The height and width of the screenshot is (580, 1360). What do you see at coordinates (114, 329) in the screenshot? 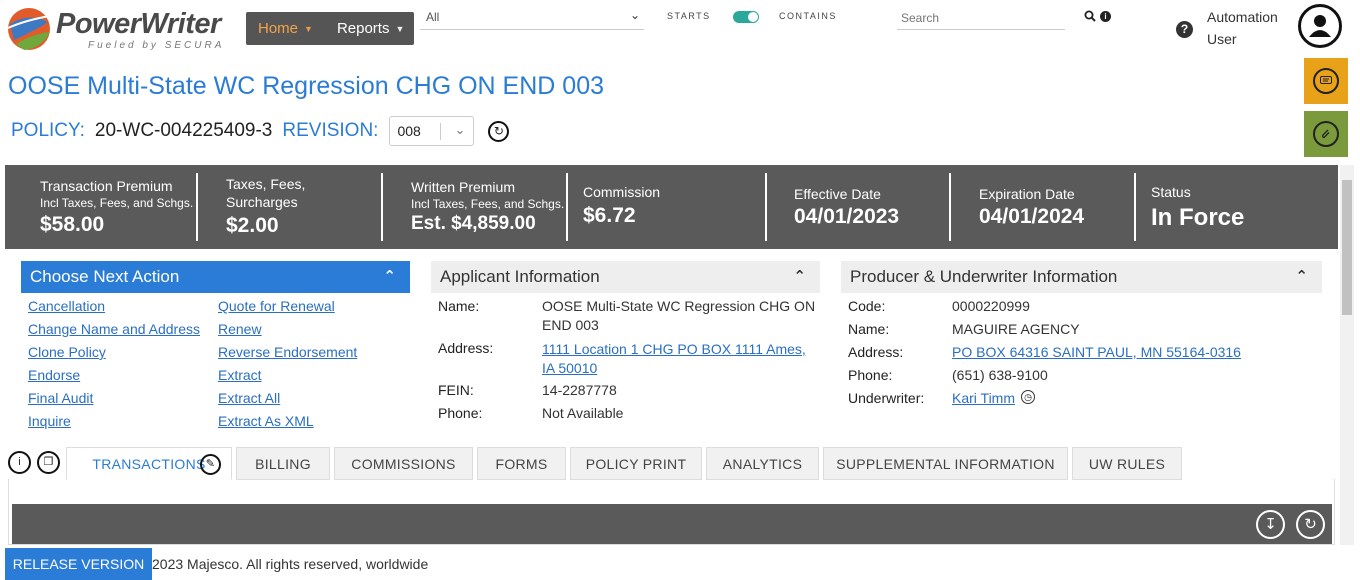
I see `action-change-name-address-link: Change Name and Address` at bounding box center [114, 329].